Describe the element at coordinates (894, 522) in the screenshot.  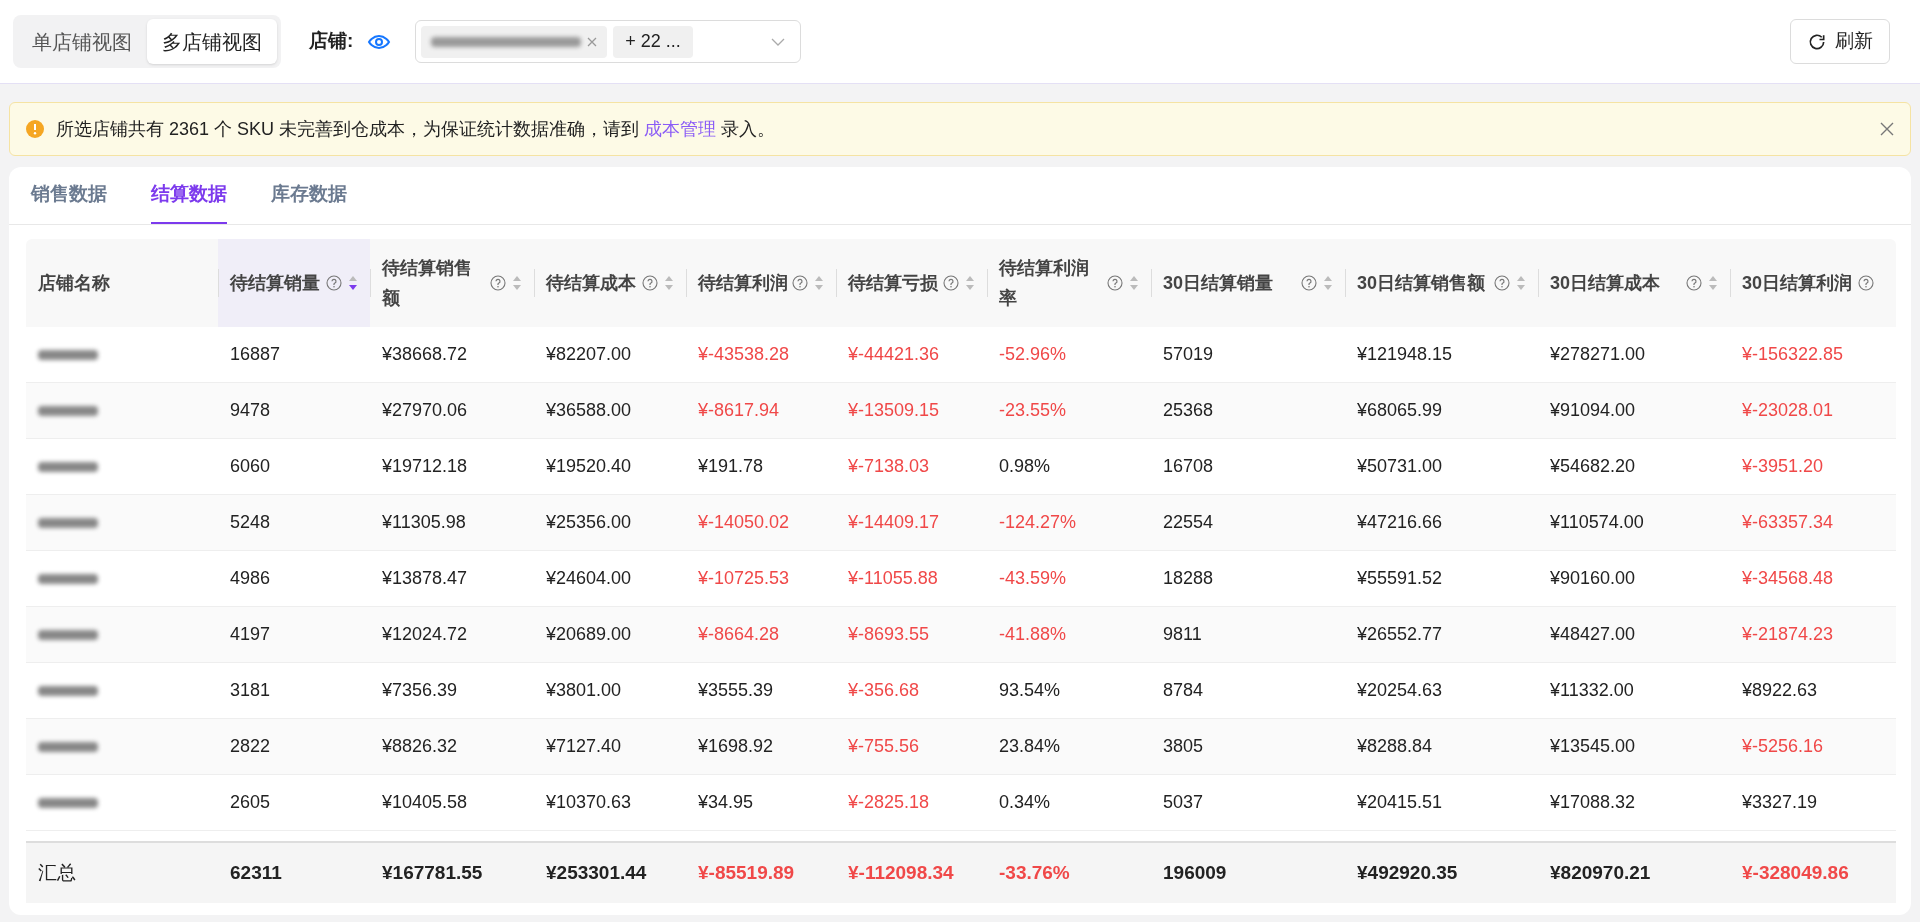
I see `table-cell-text: ¥-14409.17` at that location.